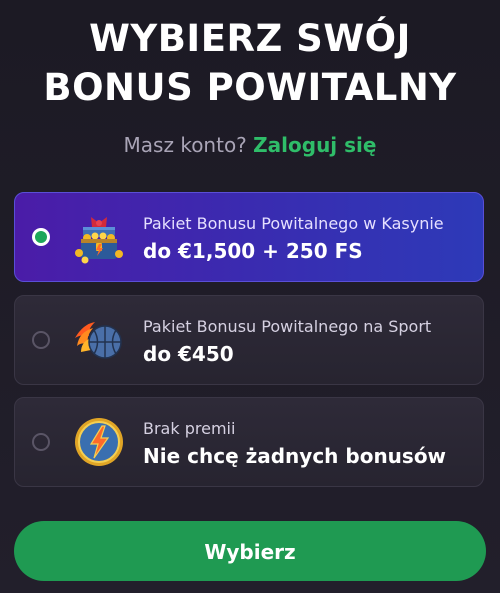  Describe the element at coordinates (250, 38) in the screenshot. I see `title-line-1: WYBIERZ SWÓJ` at that location.